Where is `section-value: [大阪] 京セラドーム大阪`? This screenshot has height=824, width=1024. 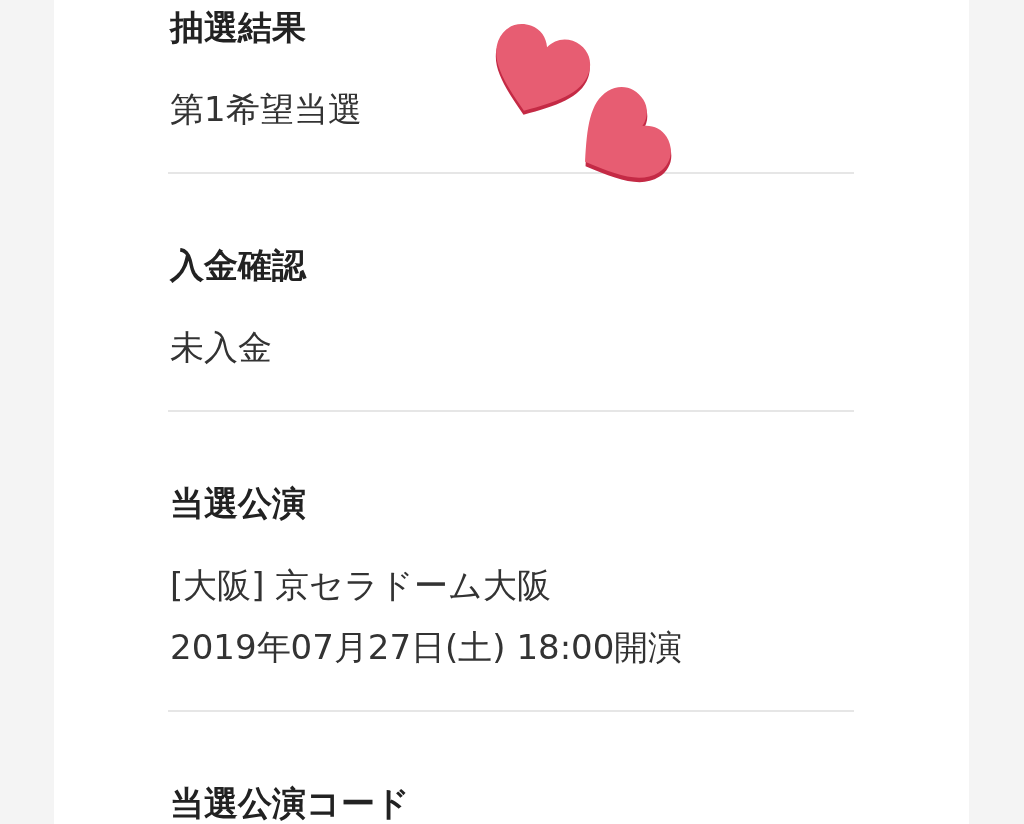
section-value: [大阪] 京セラドーム大阪 is located at coordinates (361, 585).